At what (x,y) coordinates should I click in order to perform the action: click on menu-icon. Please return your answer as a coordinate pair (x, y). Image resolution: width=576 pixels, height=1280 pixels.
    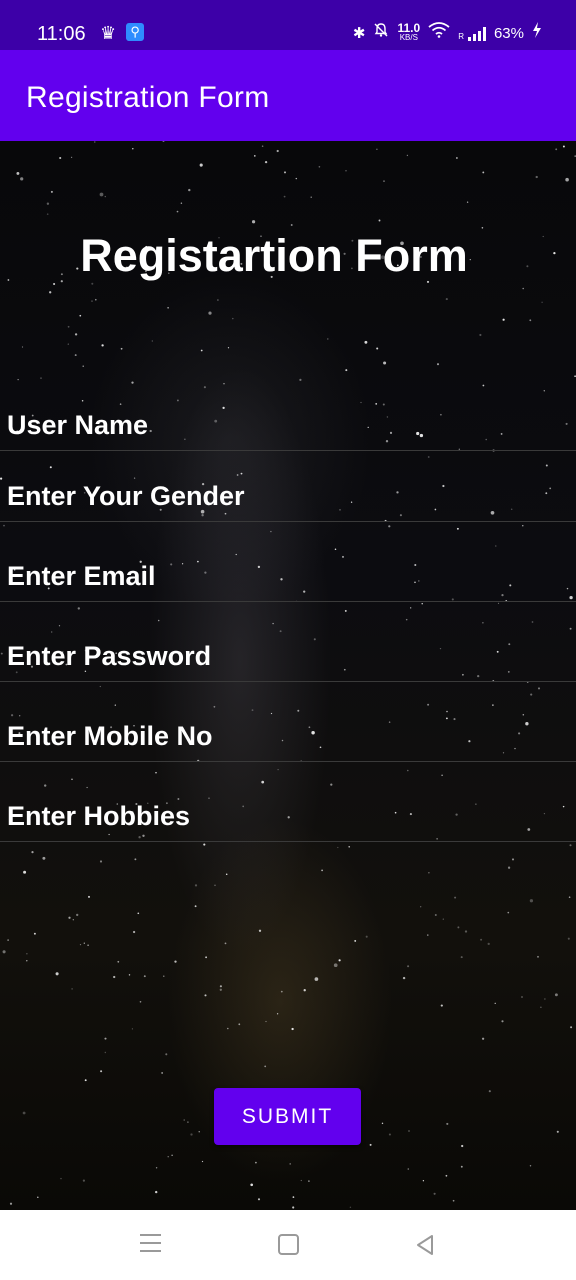
    Looking at the image, I should click on (152, 1245).